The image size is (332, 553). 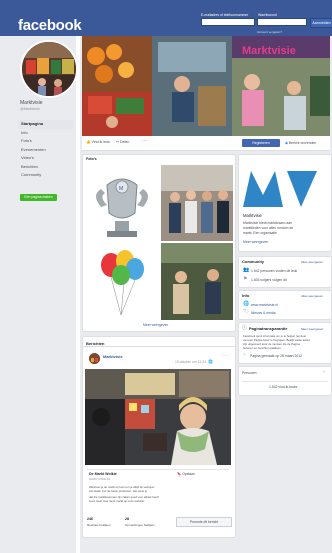 What do you see at coordinates (263, 313) in the screenshot?
I see `info-category-link: Nieuws & media` at bounding box center [263, 313].